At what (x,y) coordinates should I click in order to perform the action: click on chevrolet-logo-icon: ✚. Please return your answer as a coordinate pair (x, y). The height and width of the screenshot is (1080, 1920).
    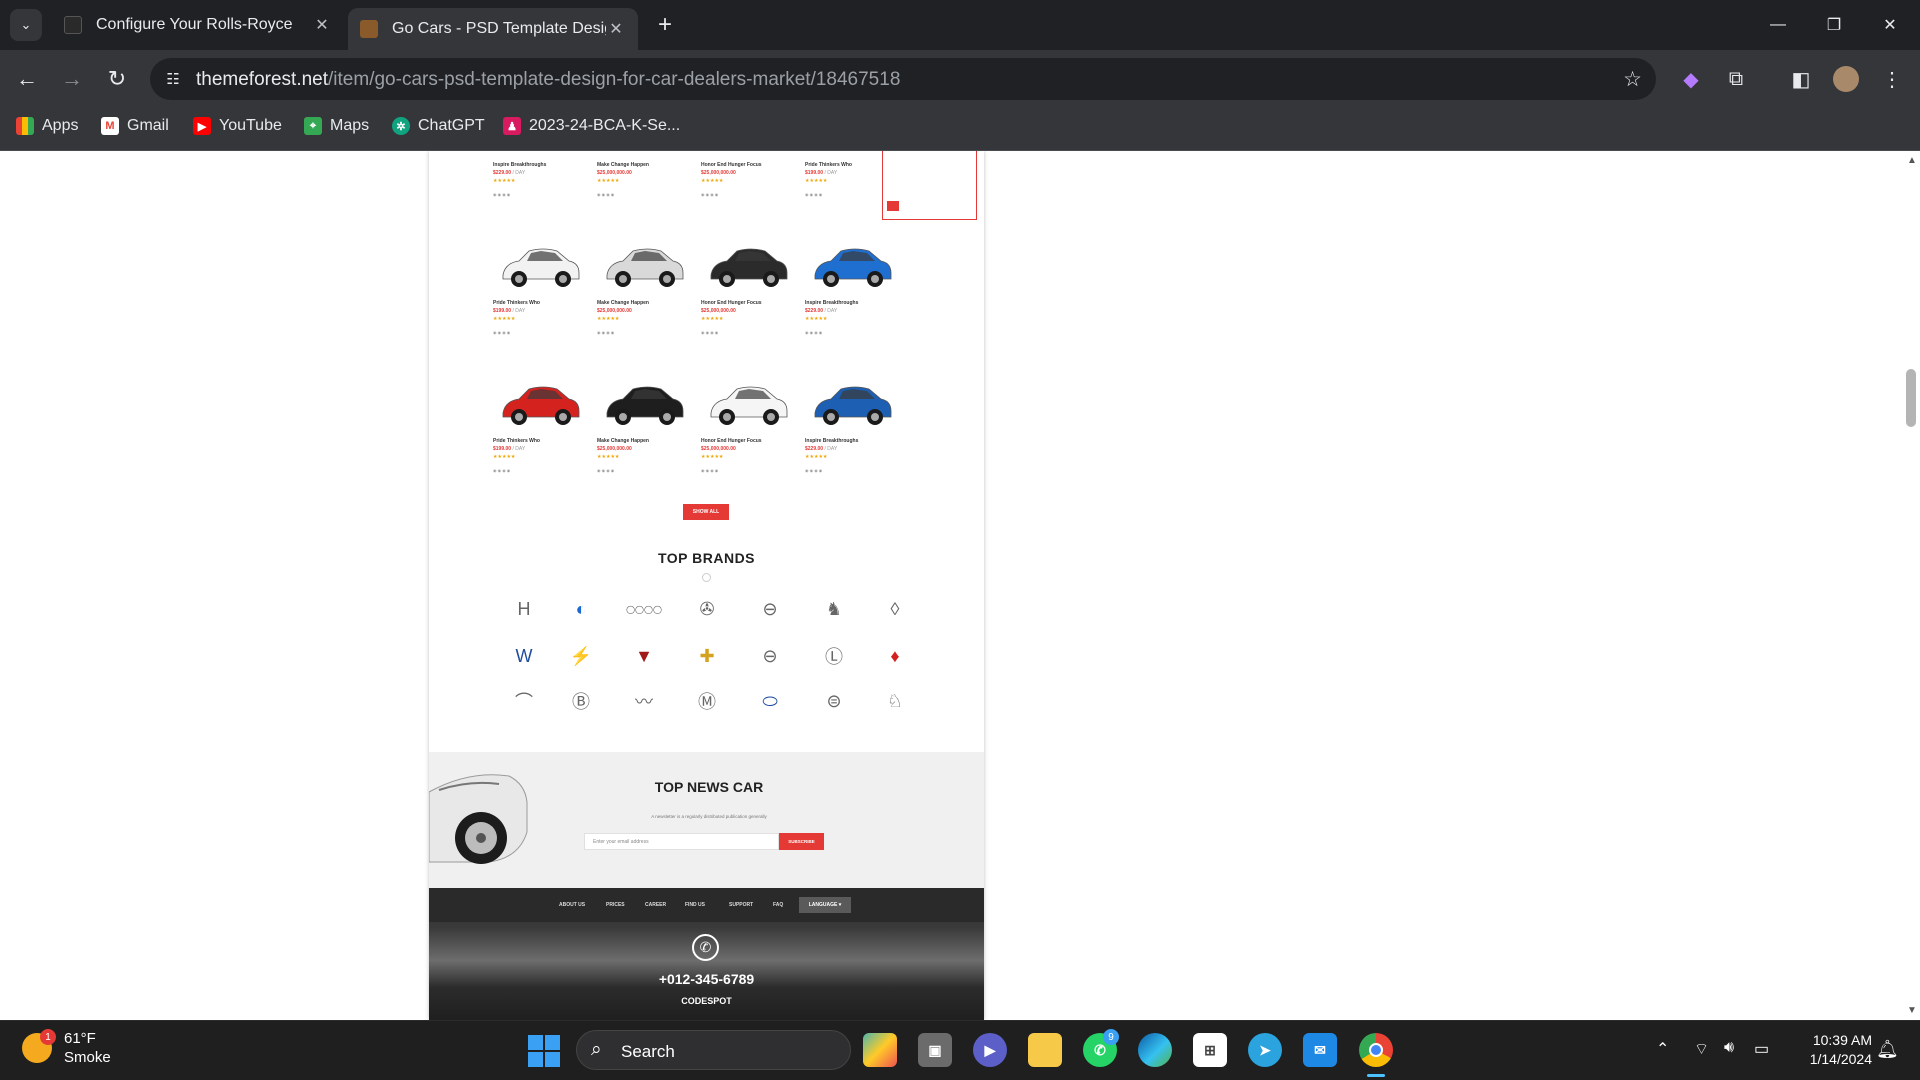
    Looking at the image, I should click on (707, 656).